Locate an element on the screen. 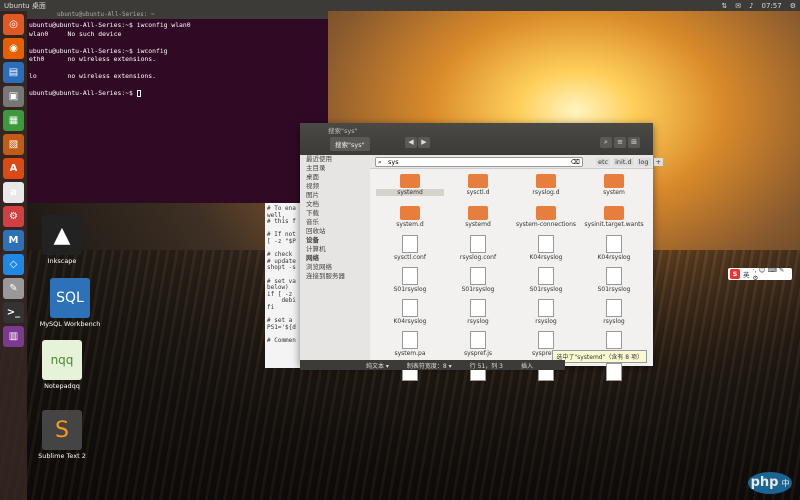  sidebar-item: 图片 is located at coordinates (335, 195).